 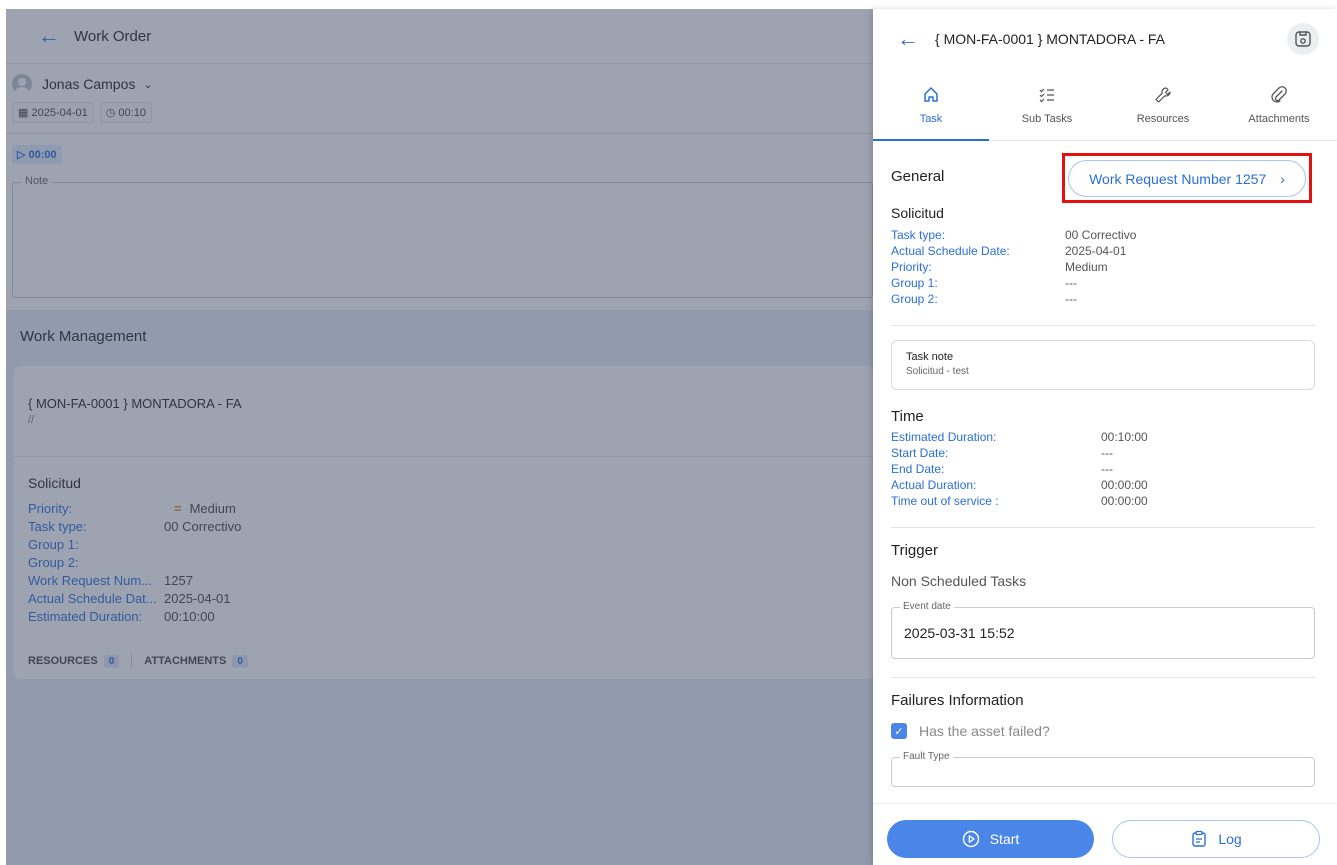 I want to click on checklist-icon, so click(x=1046, y=95).